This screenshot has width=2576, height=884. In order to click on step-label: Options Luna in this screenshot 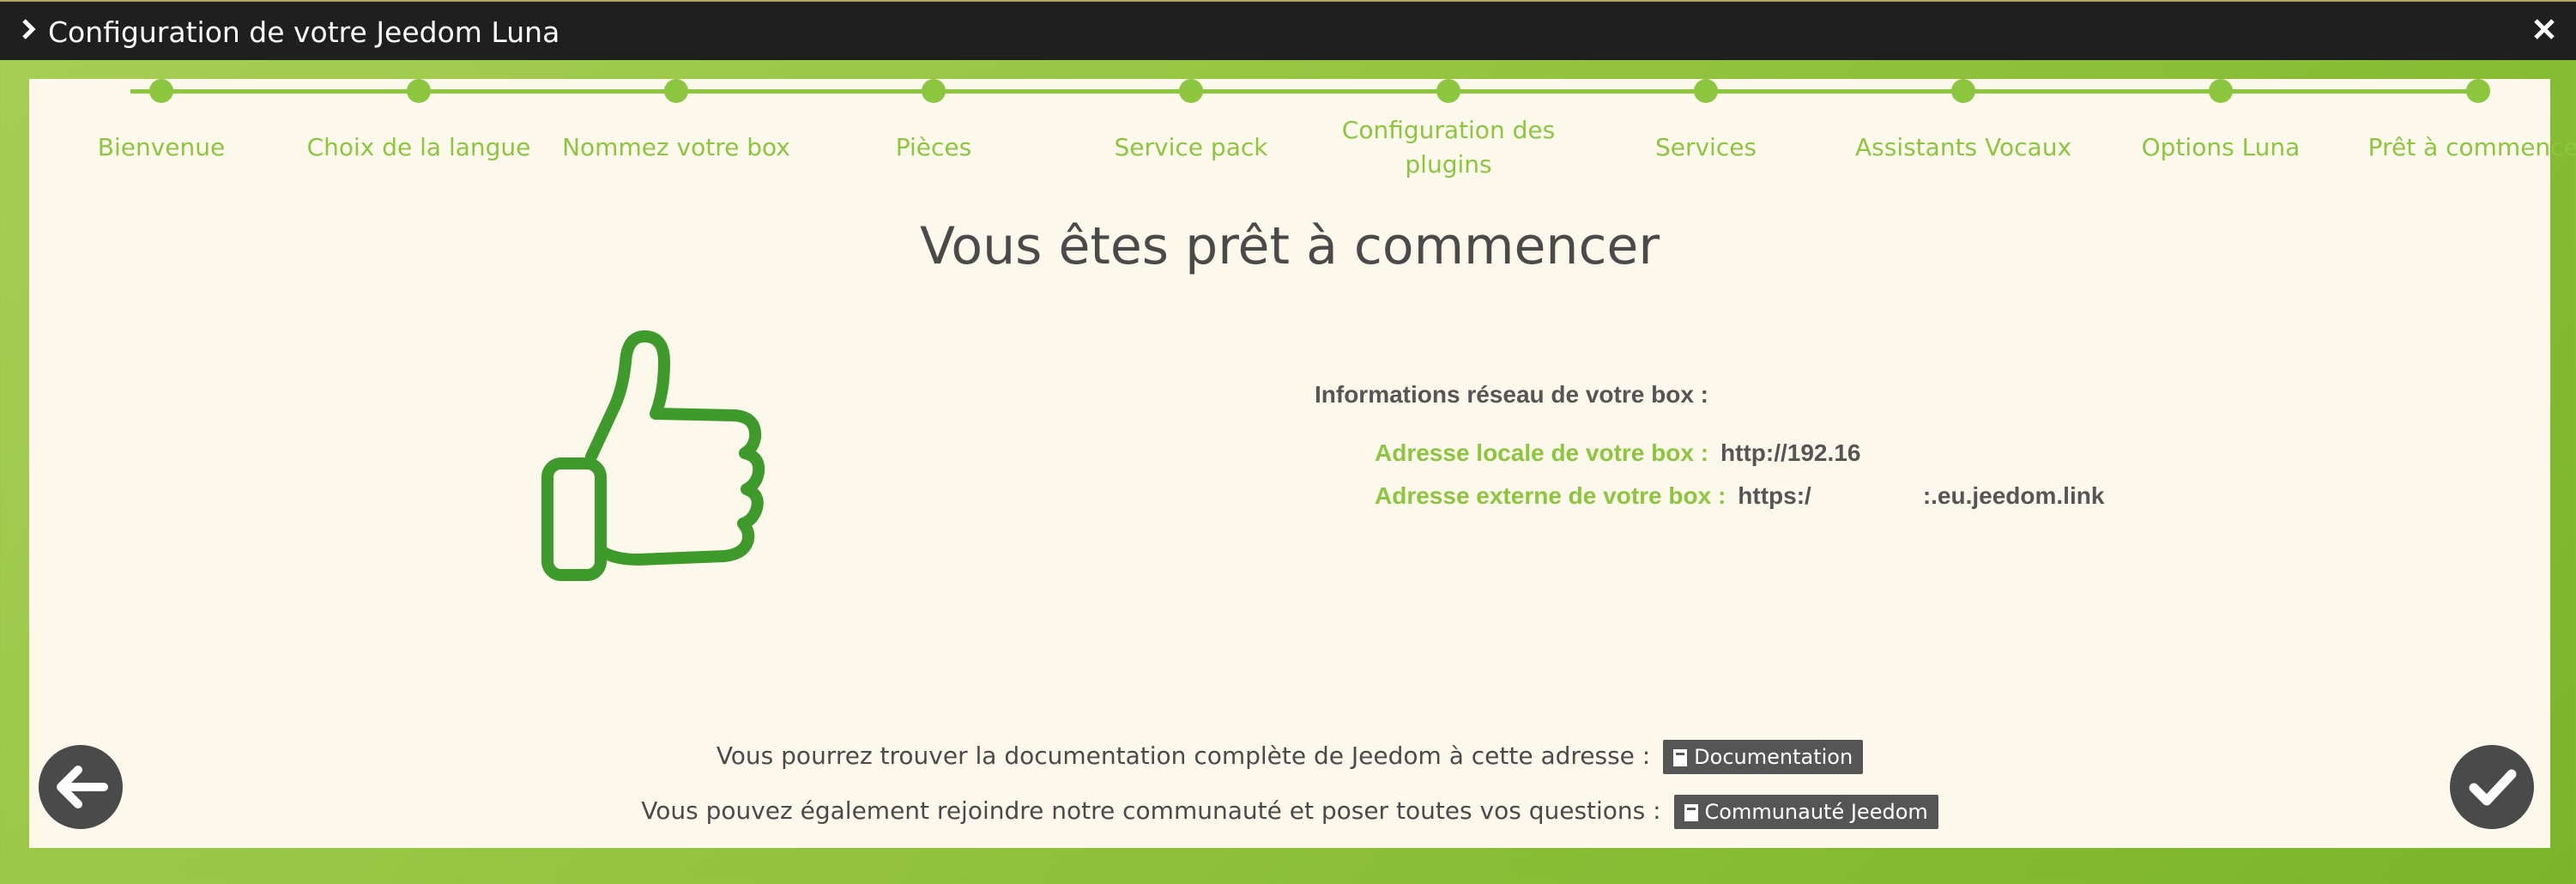, I will do `click(2221, 147)`.